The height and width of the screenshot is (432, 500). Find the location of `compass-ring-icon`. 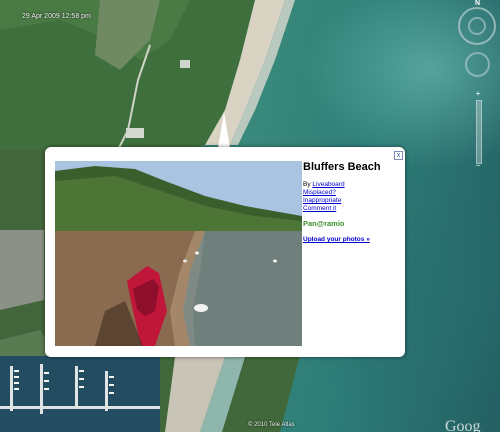

compass-ring-icon is located at coordinates (477, 26).